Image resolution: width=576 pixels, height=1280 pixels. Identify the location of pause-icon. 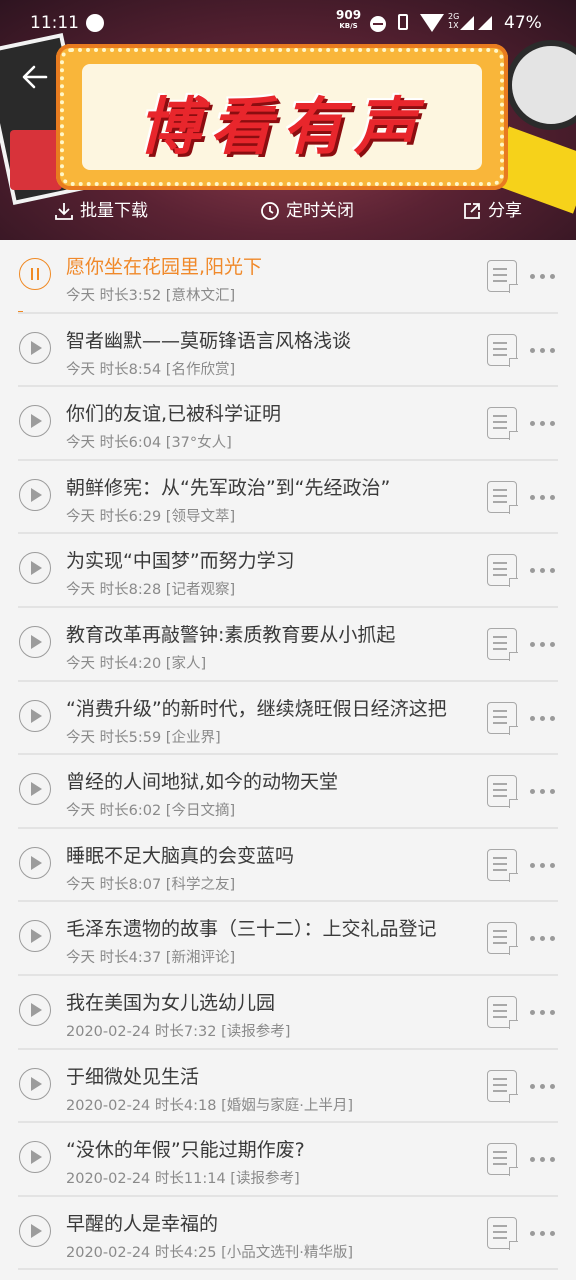
(35, 274).